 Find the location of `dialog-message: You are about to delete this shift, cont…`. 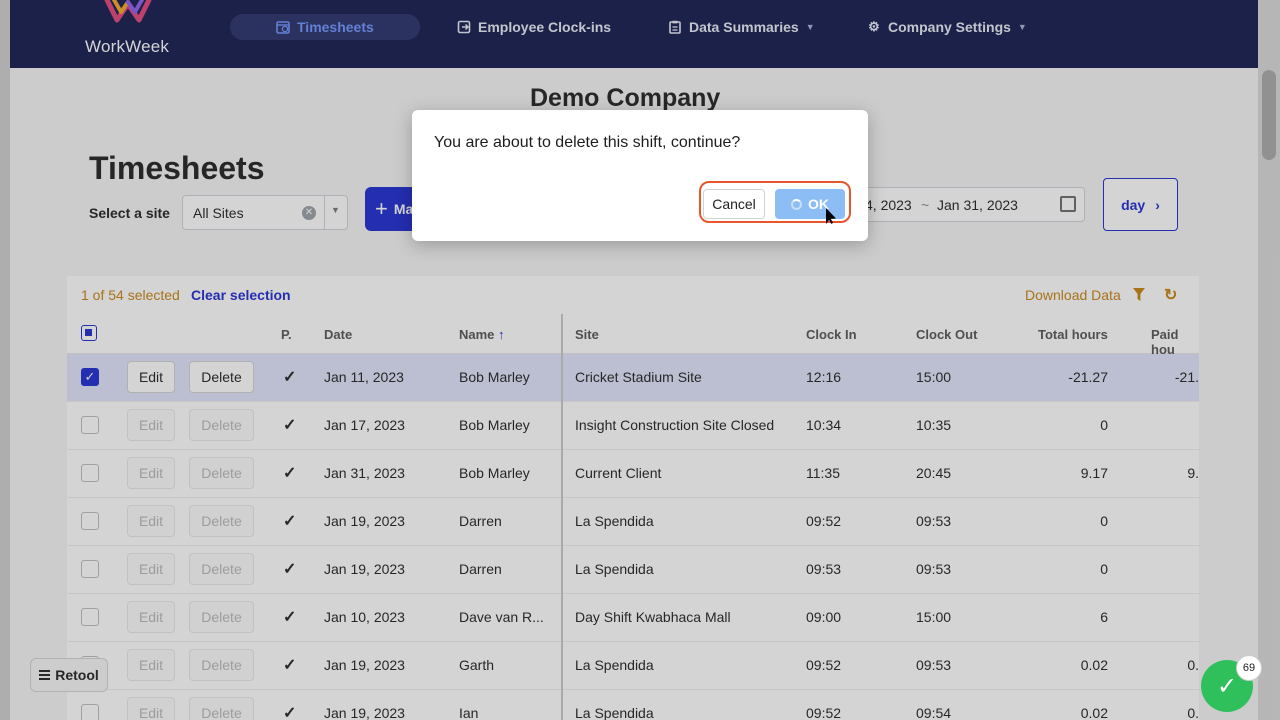

dialog-message: You are about to delete this shift, cont… is located at coordinates (587, 142).